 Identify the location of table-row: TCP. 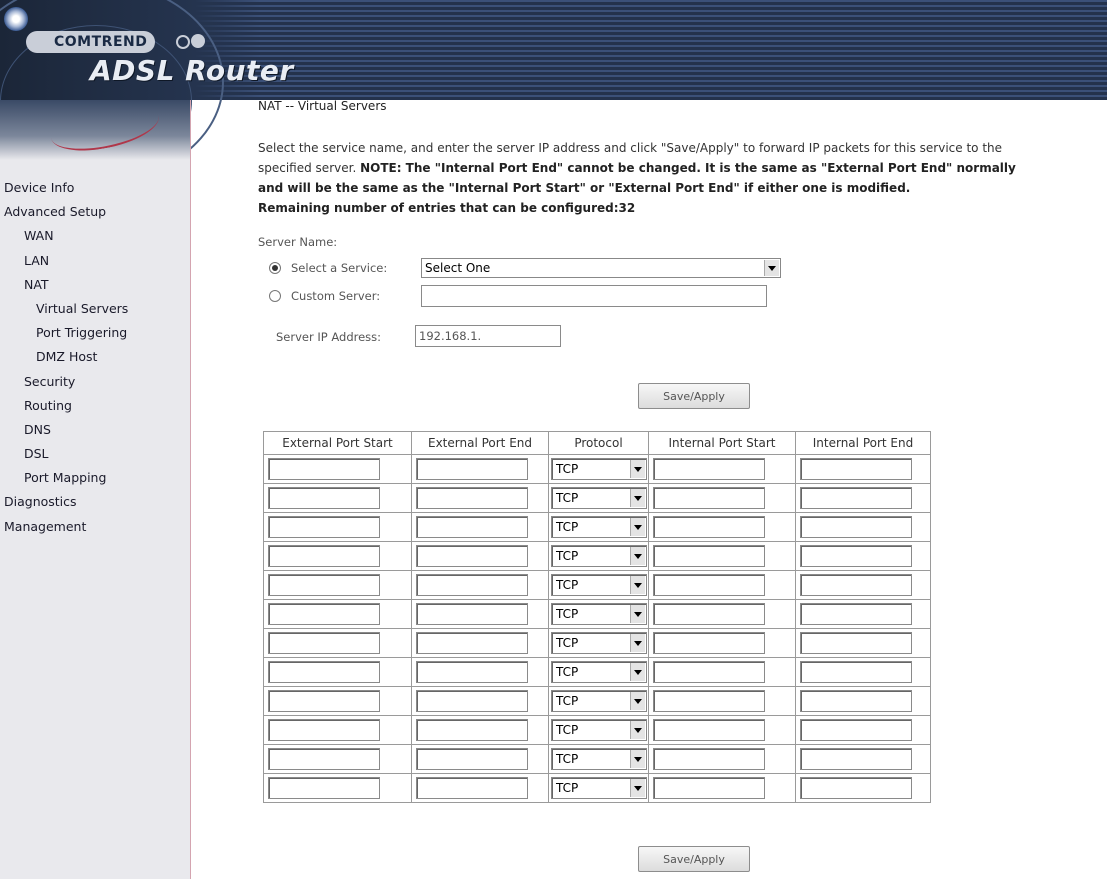
(597, 788).